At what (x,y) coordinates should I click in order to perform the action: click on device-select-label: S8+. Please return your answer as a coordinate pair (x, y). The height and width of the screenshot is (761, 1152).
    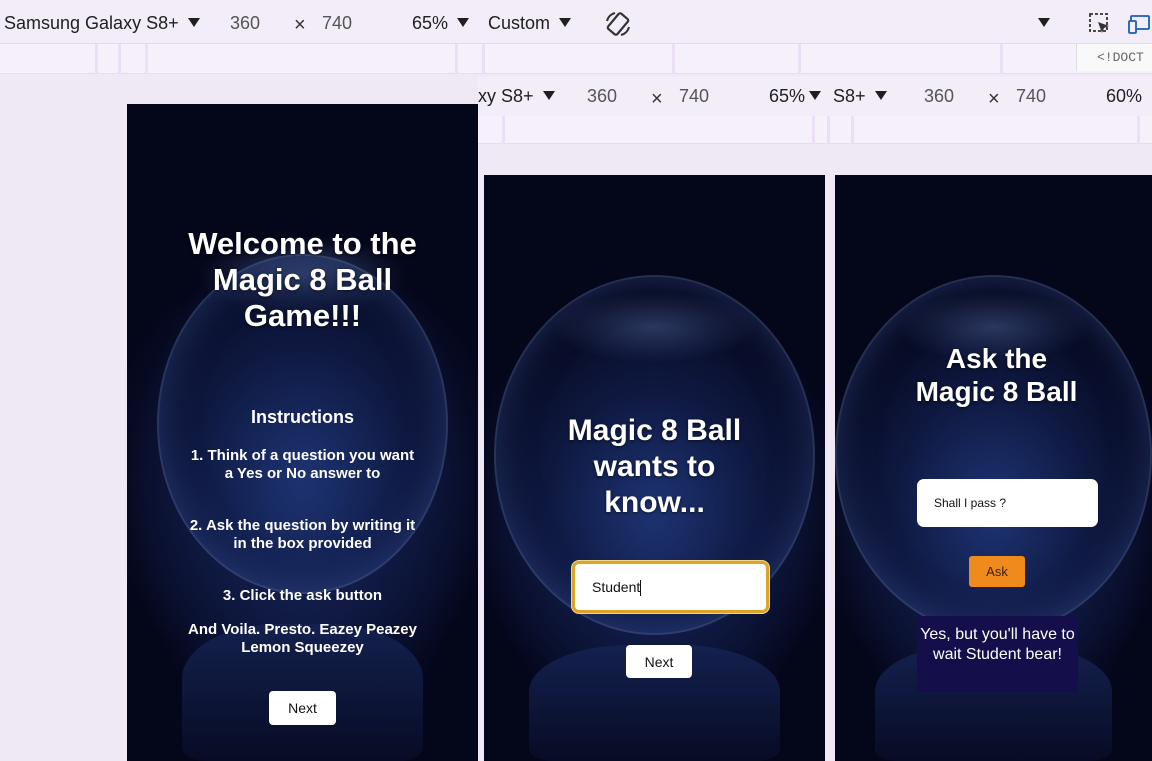
    Looking at the image, I should click on (849, 96).